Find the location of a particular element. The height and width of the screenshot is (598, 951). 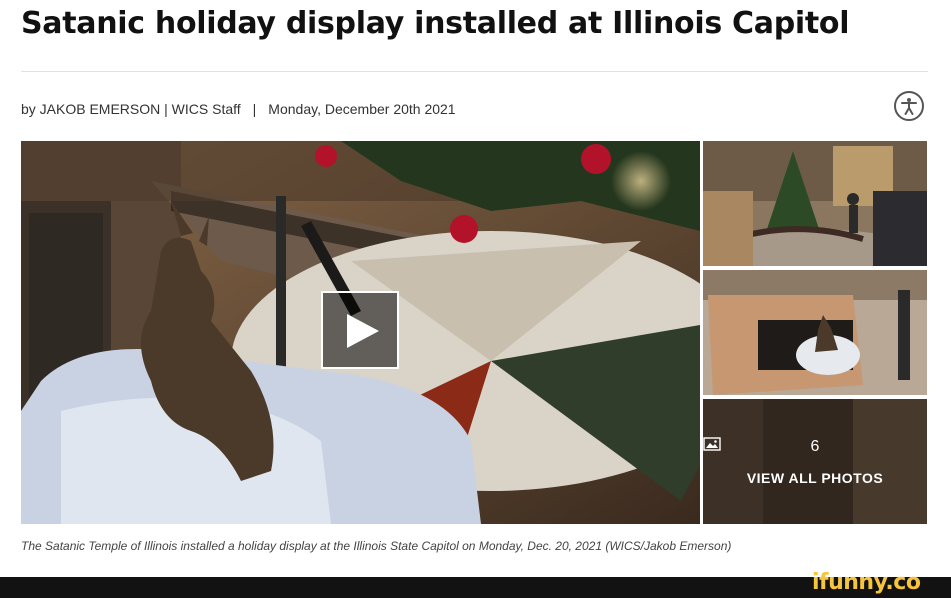

ifunny-watermark: ifunny.co is located at coordinates (866, 582).